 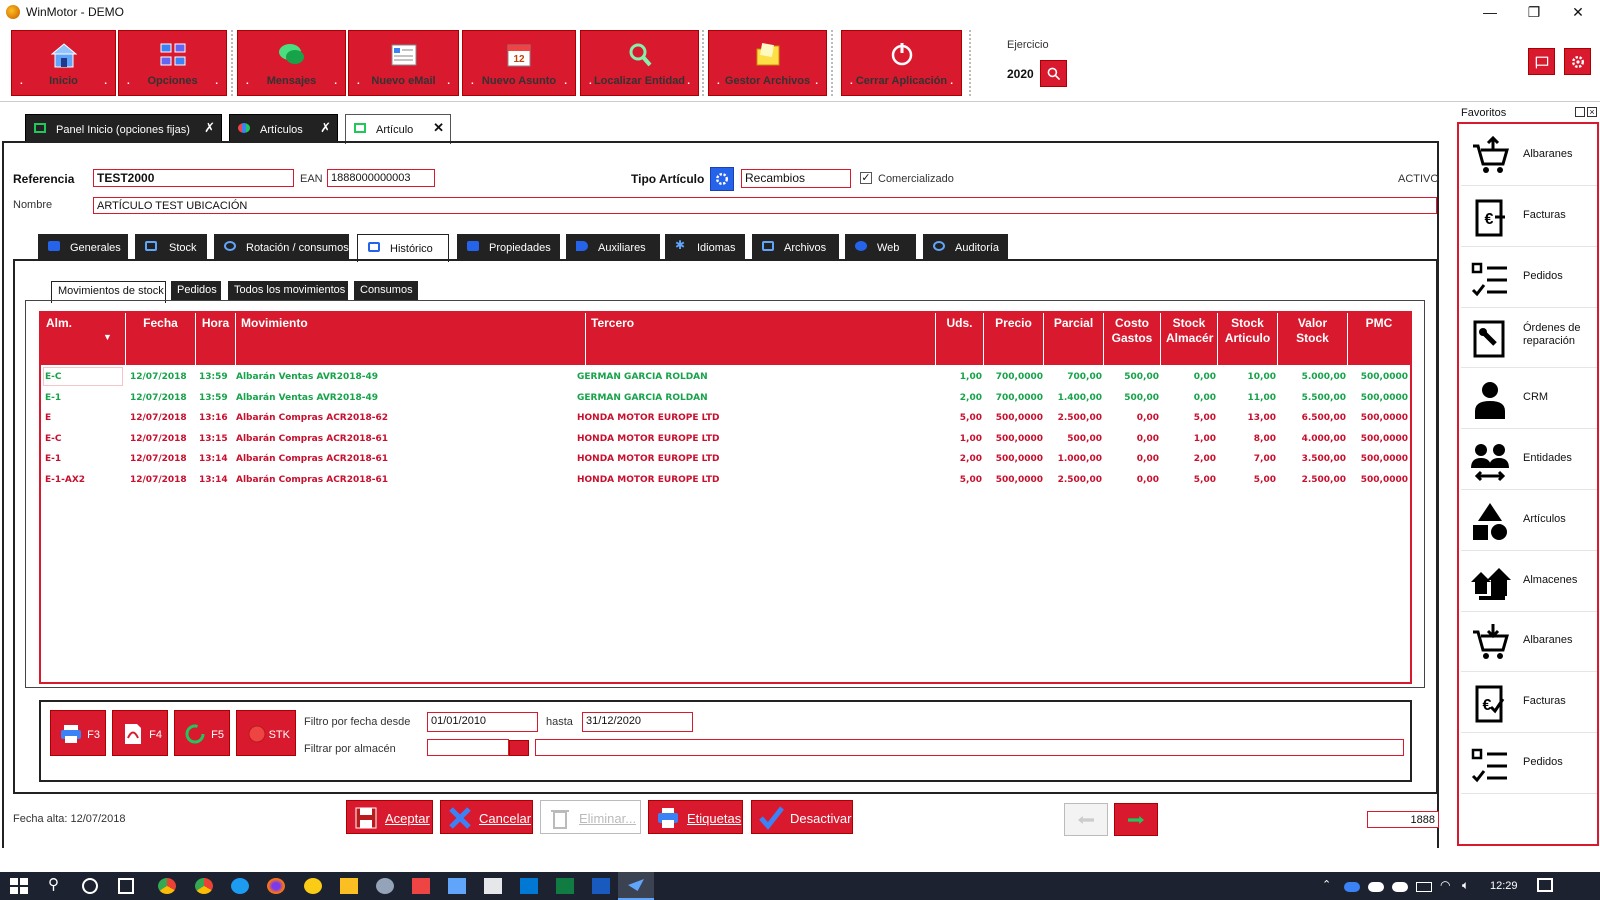 What do you see at coordinates (57, 885) in the screenshot?
I see `search-icon: ⚲` at bounding box center [57, 885].